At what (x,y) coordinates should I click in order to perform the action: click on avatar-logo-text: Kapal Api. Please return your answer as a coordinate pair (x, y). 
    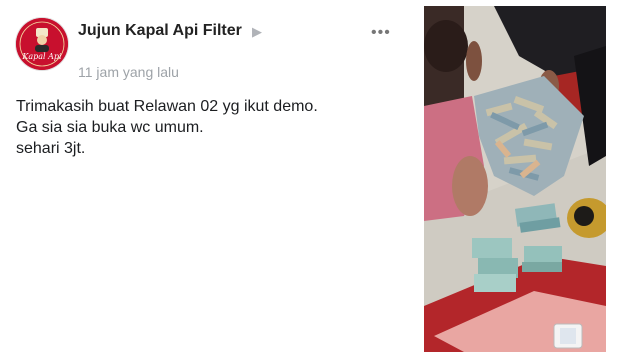
    Looking at the image, I should click on (41, 56).